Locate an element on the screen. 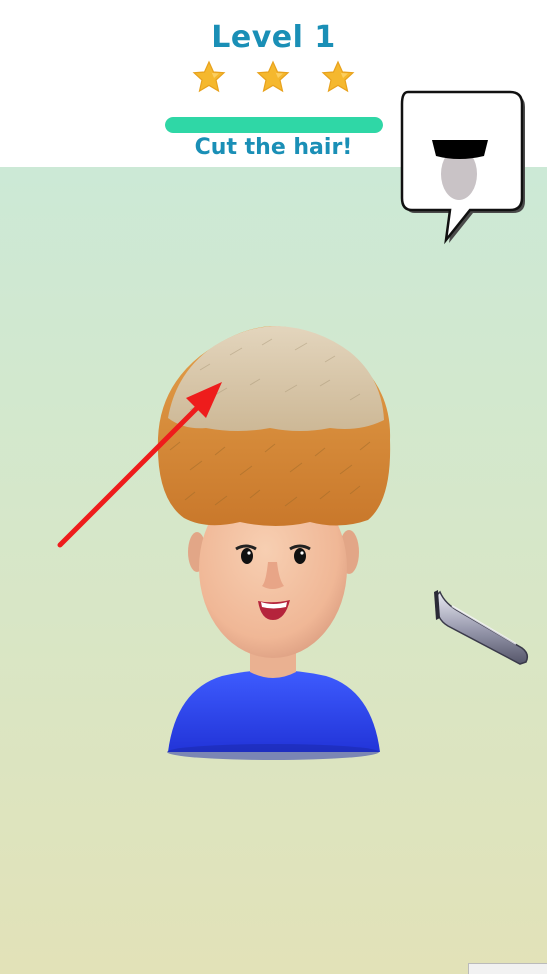 This screenshot has height=974, width=547. character-body is located at coordinates (273, 700).